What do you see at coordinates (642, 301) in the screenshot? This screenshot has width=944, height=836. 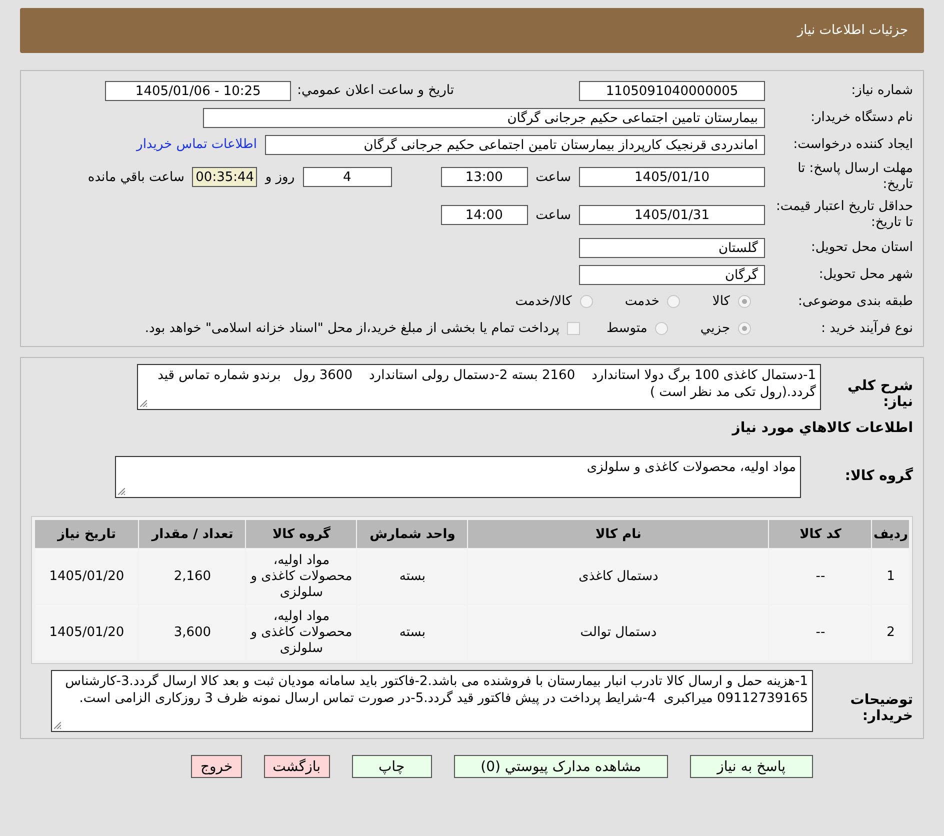 I see `option-label: خدمت` at bounding box center [642, 301].